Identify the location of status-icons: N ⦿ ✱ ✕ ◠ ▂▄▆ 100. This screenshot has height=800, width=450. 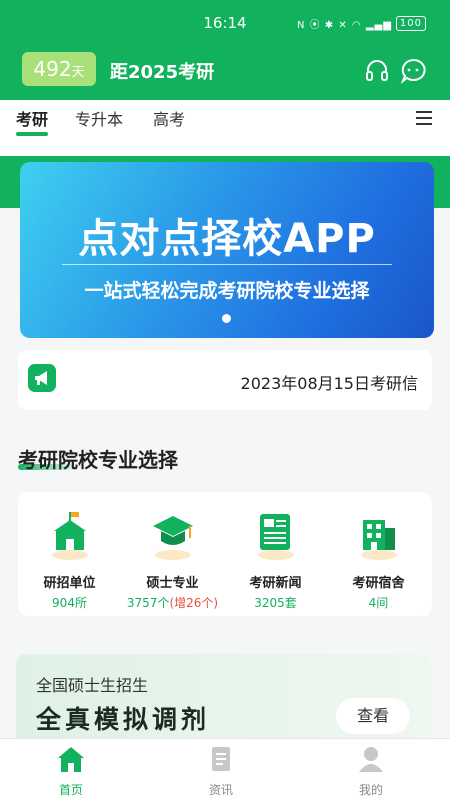
(361, 23).